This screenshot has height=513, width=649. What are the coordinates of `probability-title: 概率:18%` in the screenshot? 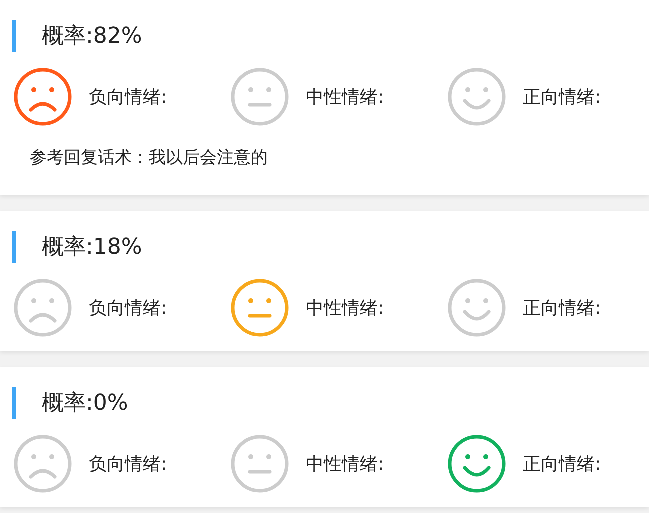 It's located at (92, 248).